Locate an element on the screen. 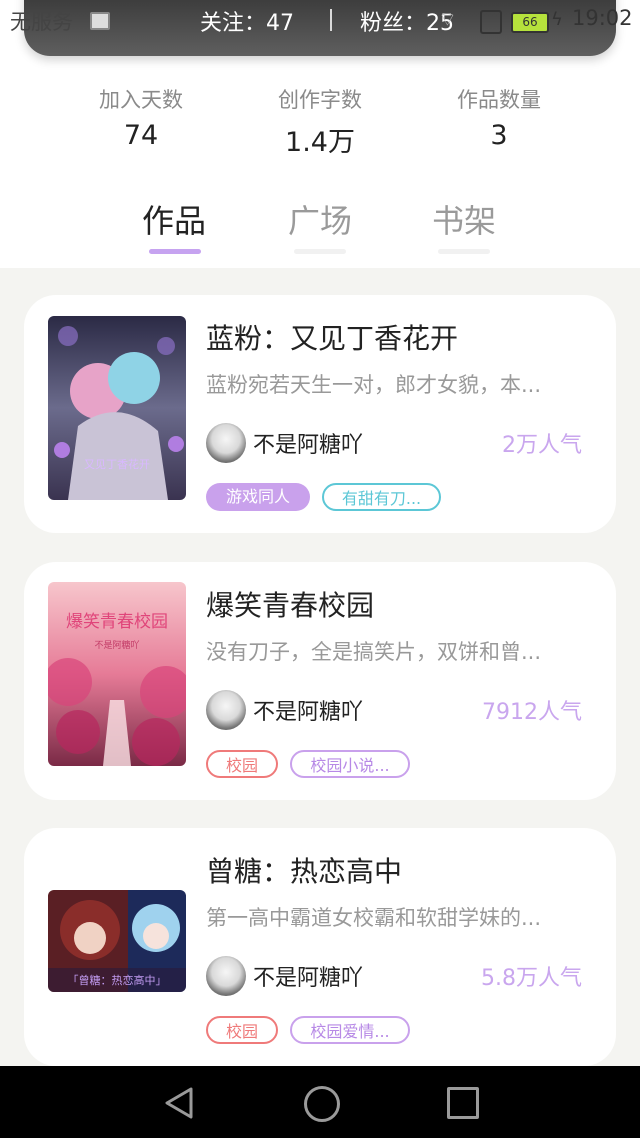 This screenshot has width=640, height=1138. cover-art: 又见丁香花开 is located at coordinates (117, 408).